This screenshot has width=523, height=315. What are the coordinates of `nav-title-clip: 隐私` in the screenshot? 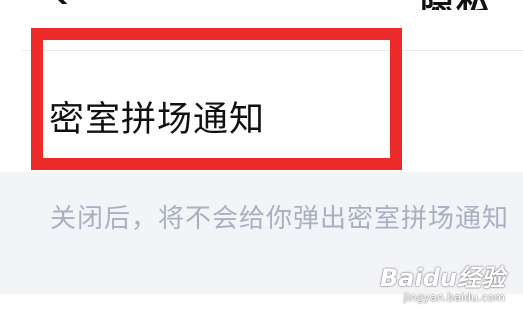 It's located at (261, 5).